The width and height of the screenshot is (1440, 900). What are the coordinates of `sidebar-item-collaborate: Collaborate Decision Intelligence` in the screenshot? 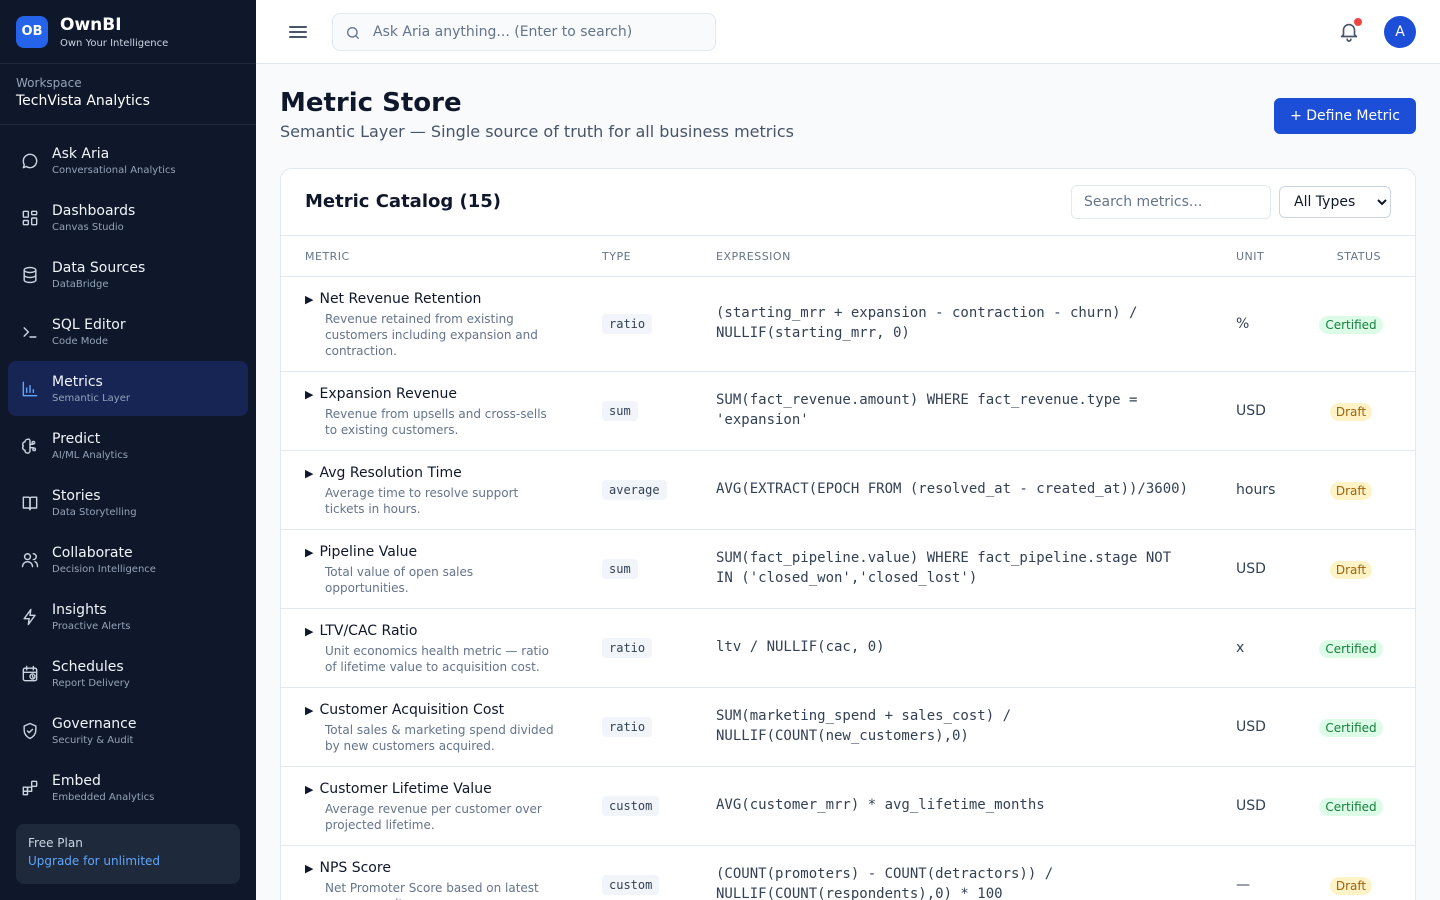 It's located at (128, 559).